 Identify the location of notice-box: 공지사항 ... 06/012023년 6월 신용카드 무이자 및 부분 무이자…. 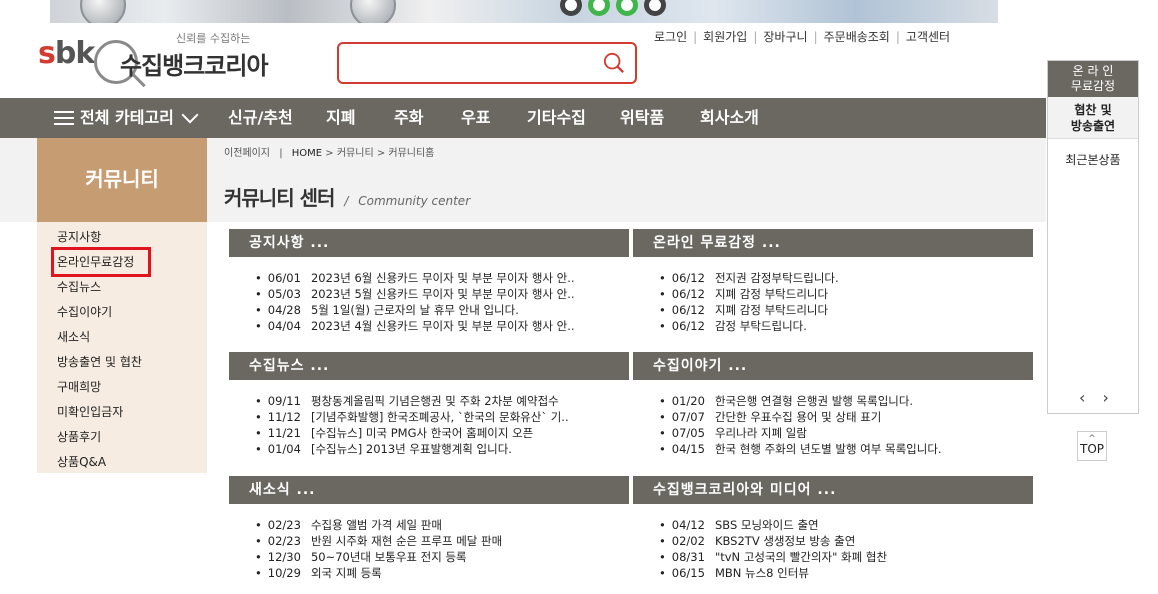
(429, 281).